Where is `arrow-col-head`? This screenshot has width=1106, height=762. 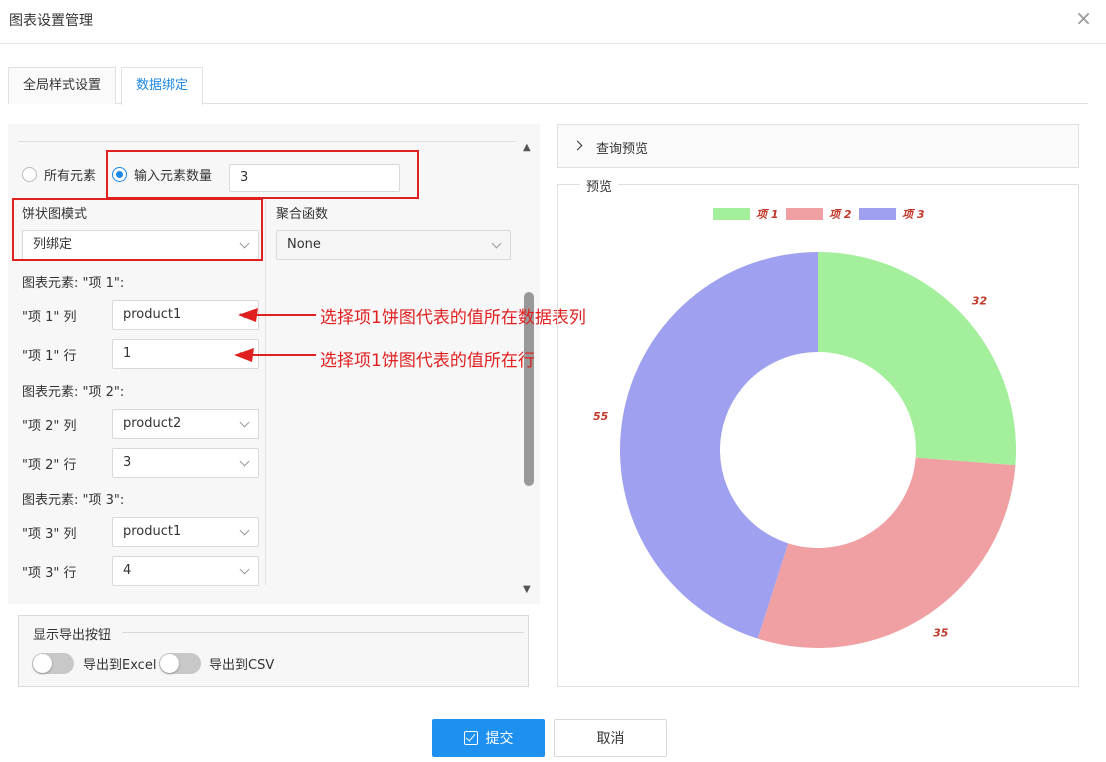 arrow-col-head is located at coordinates (248, 315).